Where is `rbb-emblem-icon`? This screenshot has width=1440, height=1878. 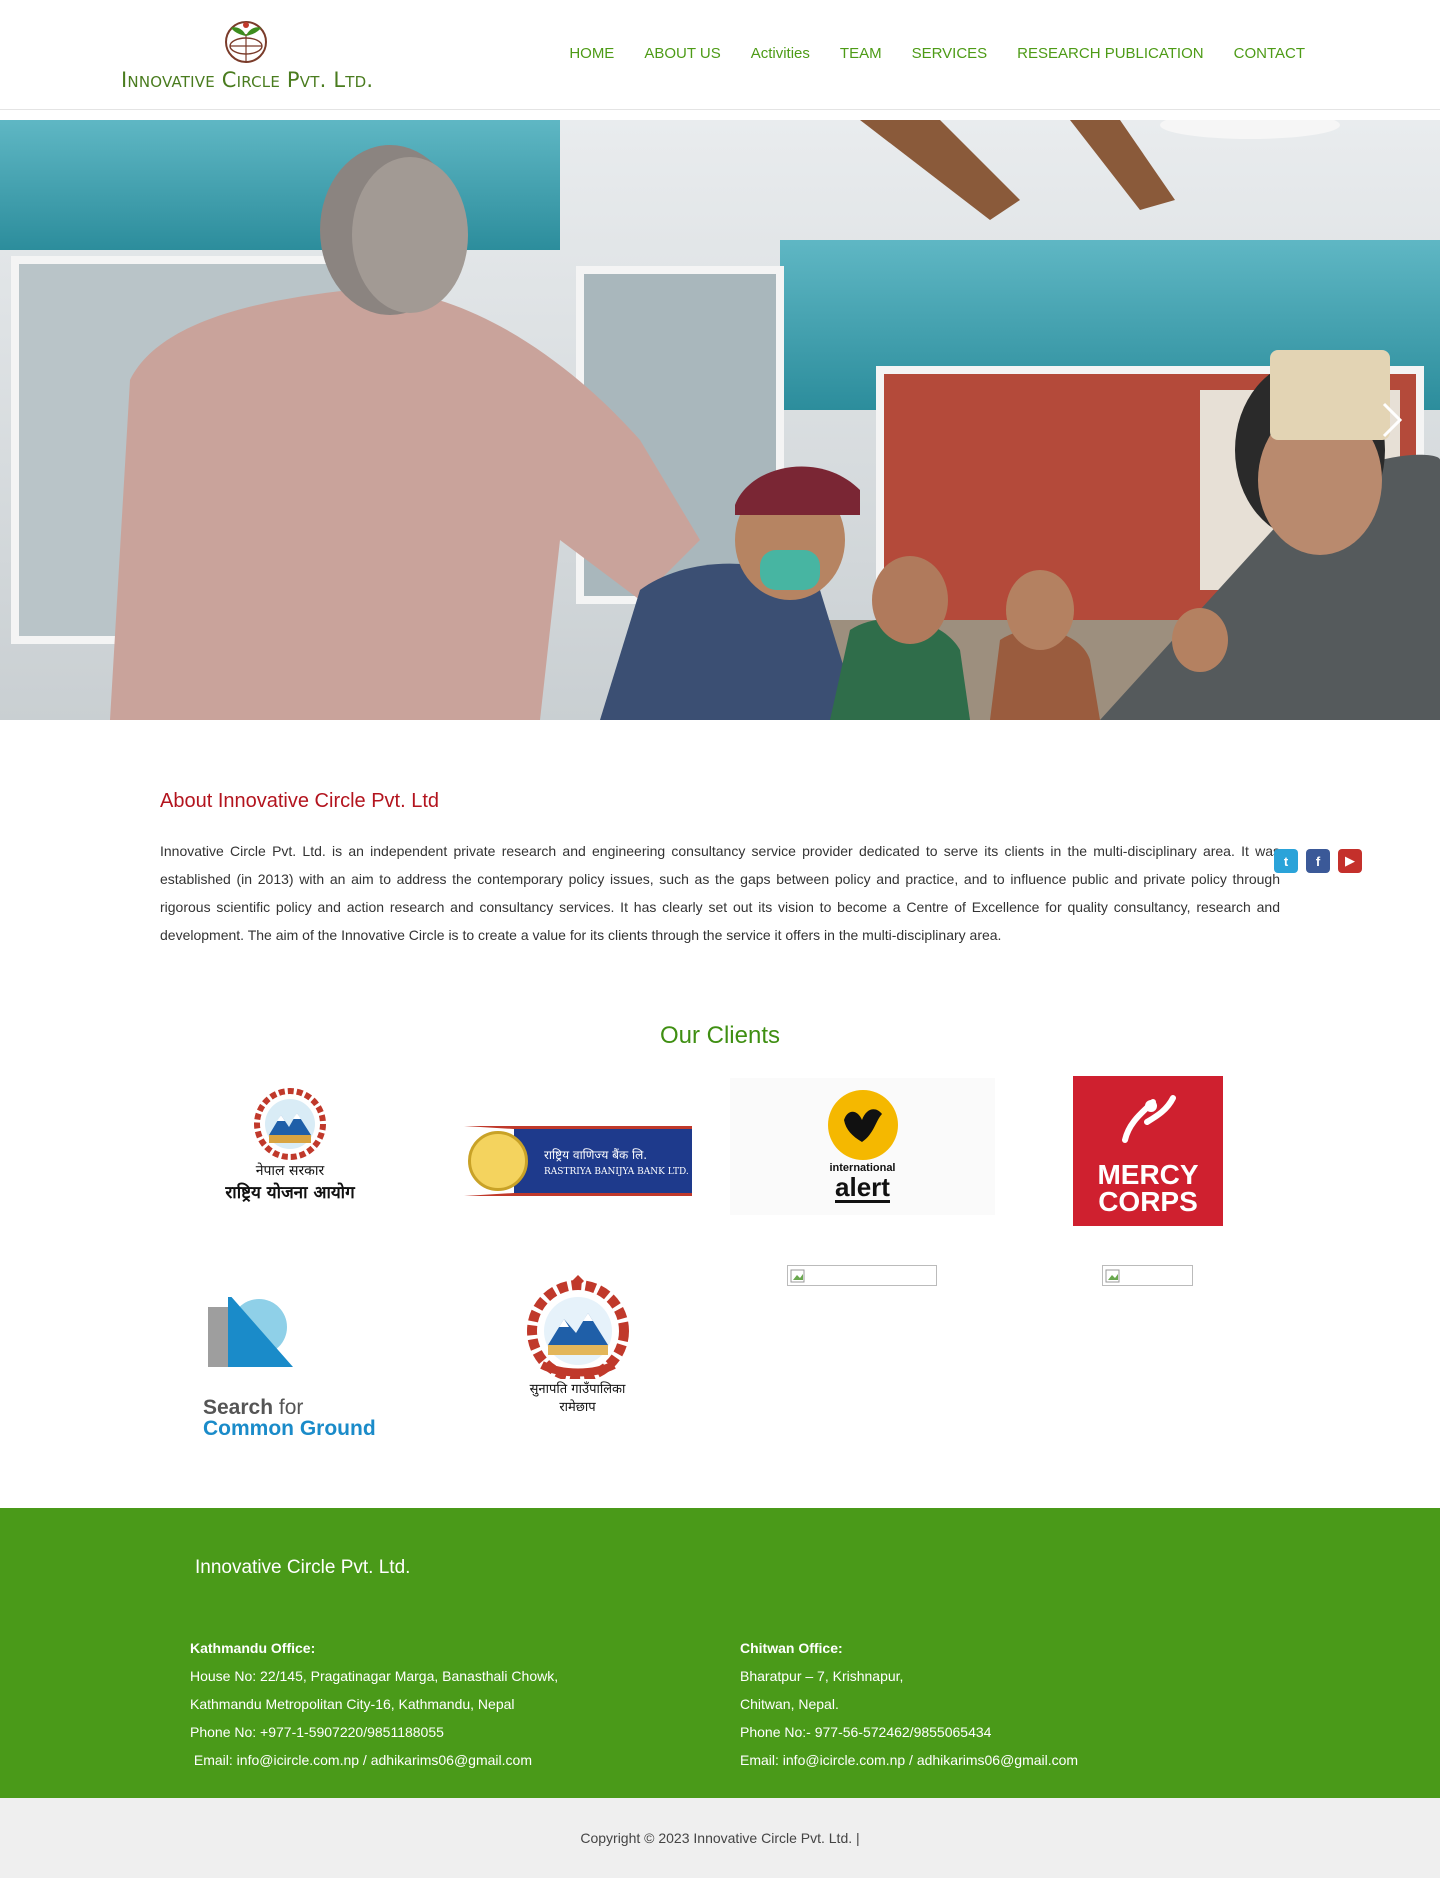 rbb-emblem-icon is located at coordinates (498, 1161).